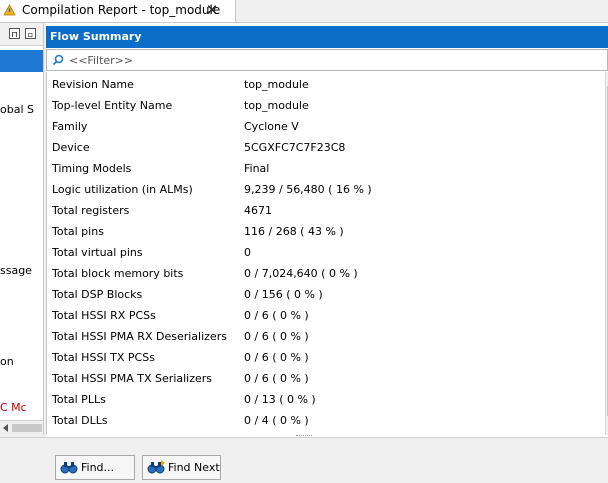 The width and height of the screenshot is (608, 483). I want to click on scroll-left-icon, so click(5, 428).